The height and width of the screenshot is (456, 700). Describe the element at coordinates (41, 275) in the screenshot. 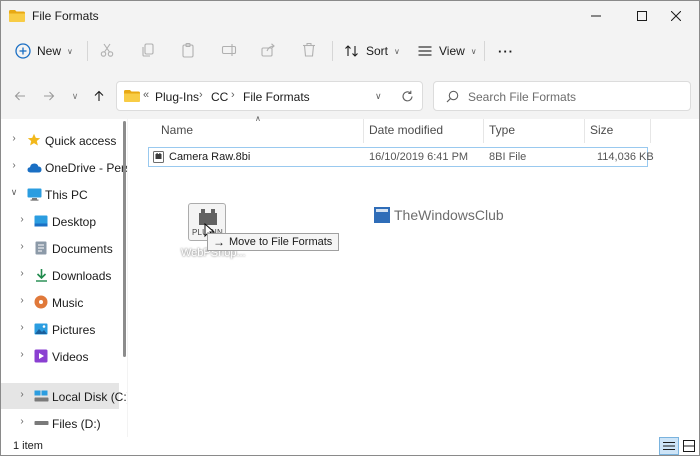

I see `download-icon` at that location.